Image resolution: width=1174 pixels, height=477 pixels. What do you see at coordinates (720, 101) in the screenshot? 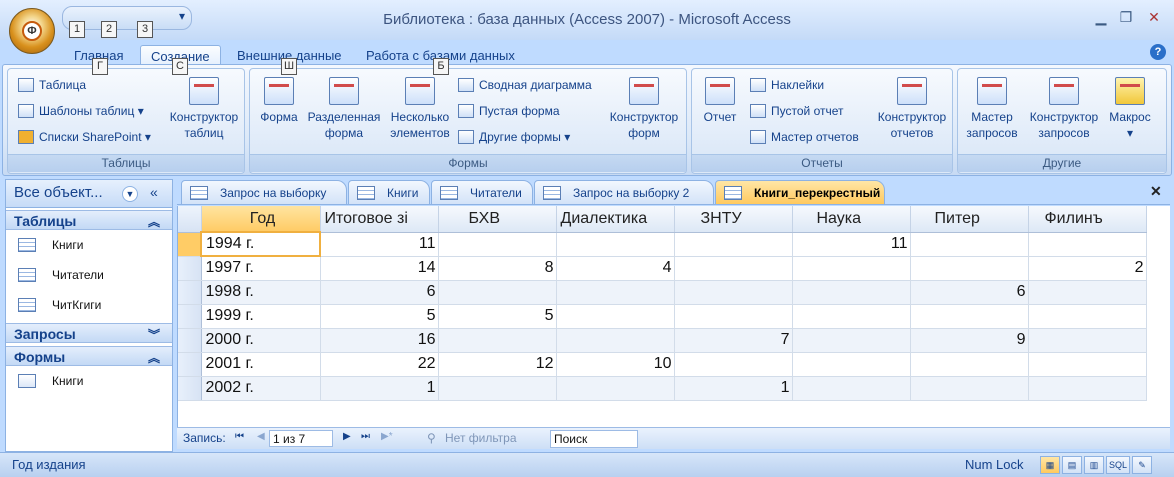
I see `report-button: Отчет` at bounding box center [720, 101].